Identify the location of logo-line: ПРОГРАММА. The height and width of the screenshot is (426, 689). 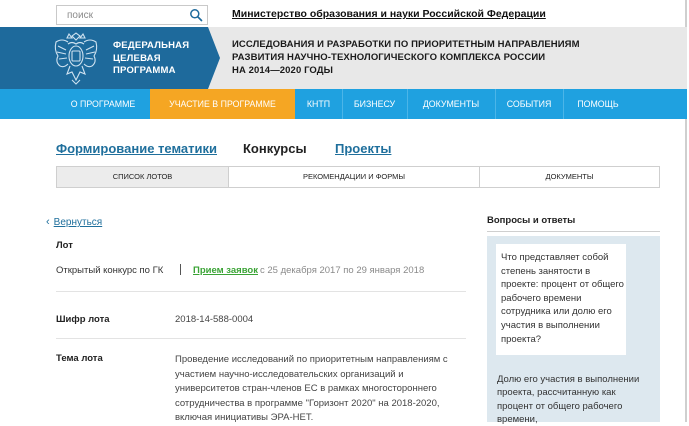
(144, 70).